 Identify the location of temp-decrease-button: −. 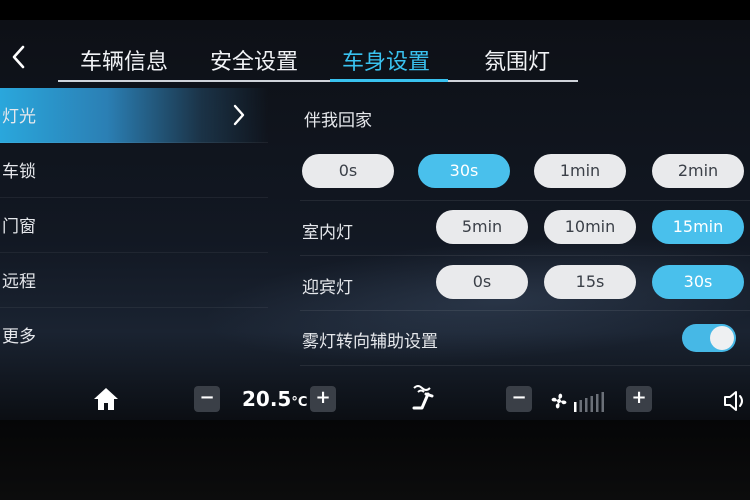
(207, 399).